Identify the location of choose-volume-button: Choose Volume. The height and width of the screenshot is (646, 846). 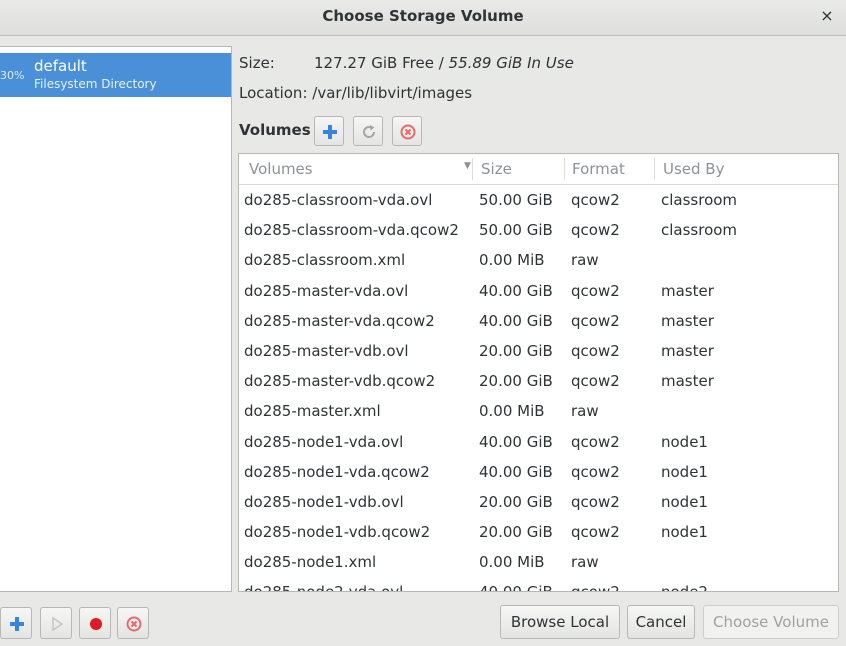
(771, 622).